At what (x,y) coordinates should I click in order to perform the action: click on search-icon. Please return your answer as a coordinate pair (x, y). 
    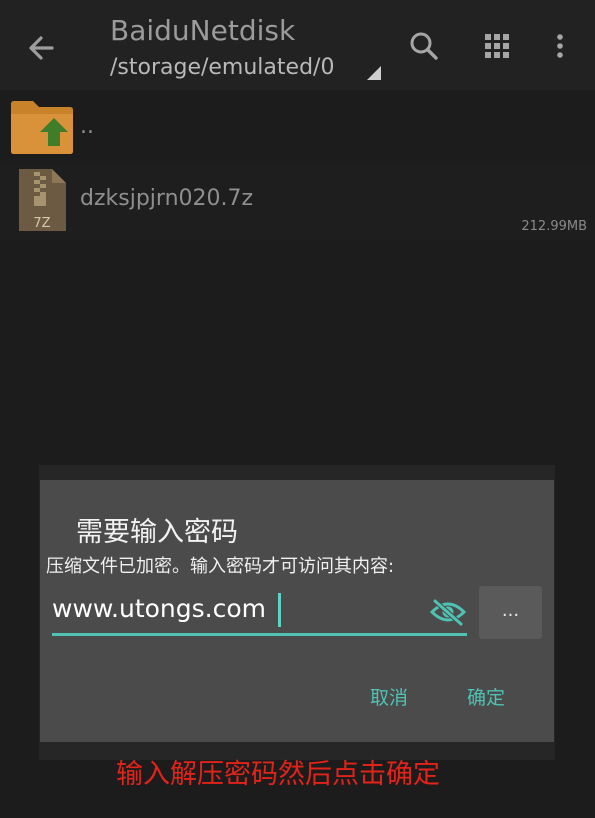
    Looking at the image, I should click on (424, 46).